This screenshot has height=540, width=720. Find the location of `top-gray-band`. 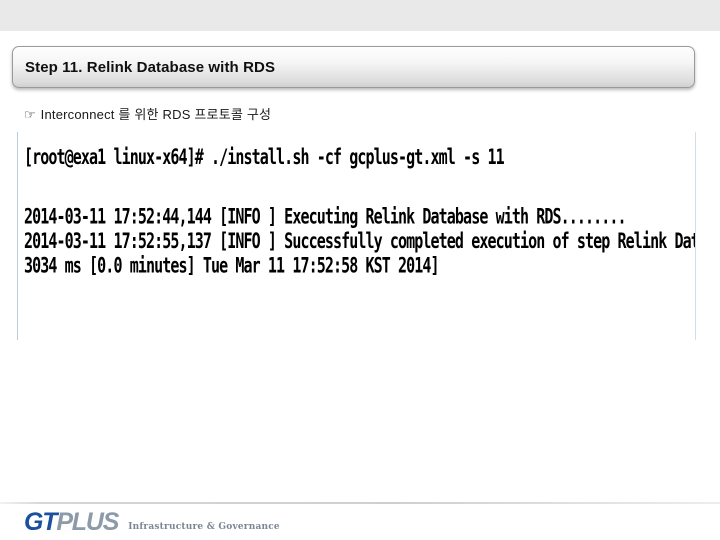

top-gray-band is located at coordinates (360, 15).